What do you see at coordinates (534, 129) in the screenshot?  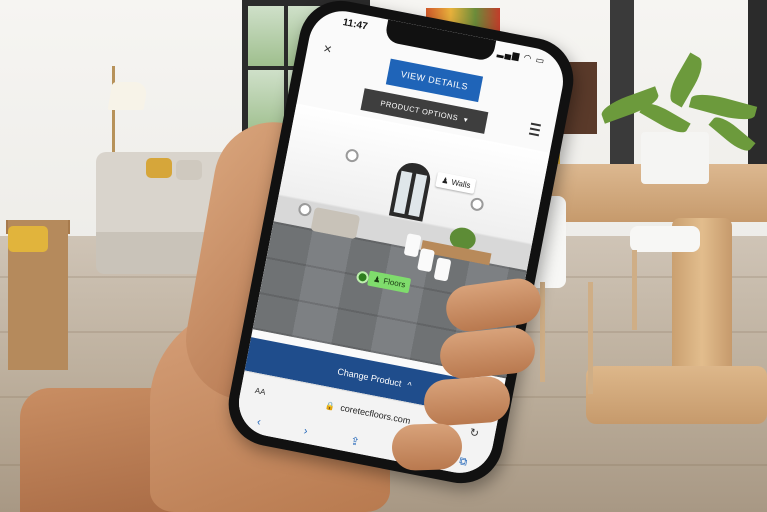 I see `menu-icon` at bounding box center [534, 129].